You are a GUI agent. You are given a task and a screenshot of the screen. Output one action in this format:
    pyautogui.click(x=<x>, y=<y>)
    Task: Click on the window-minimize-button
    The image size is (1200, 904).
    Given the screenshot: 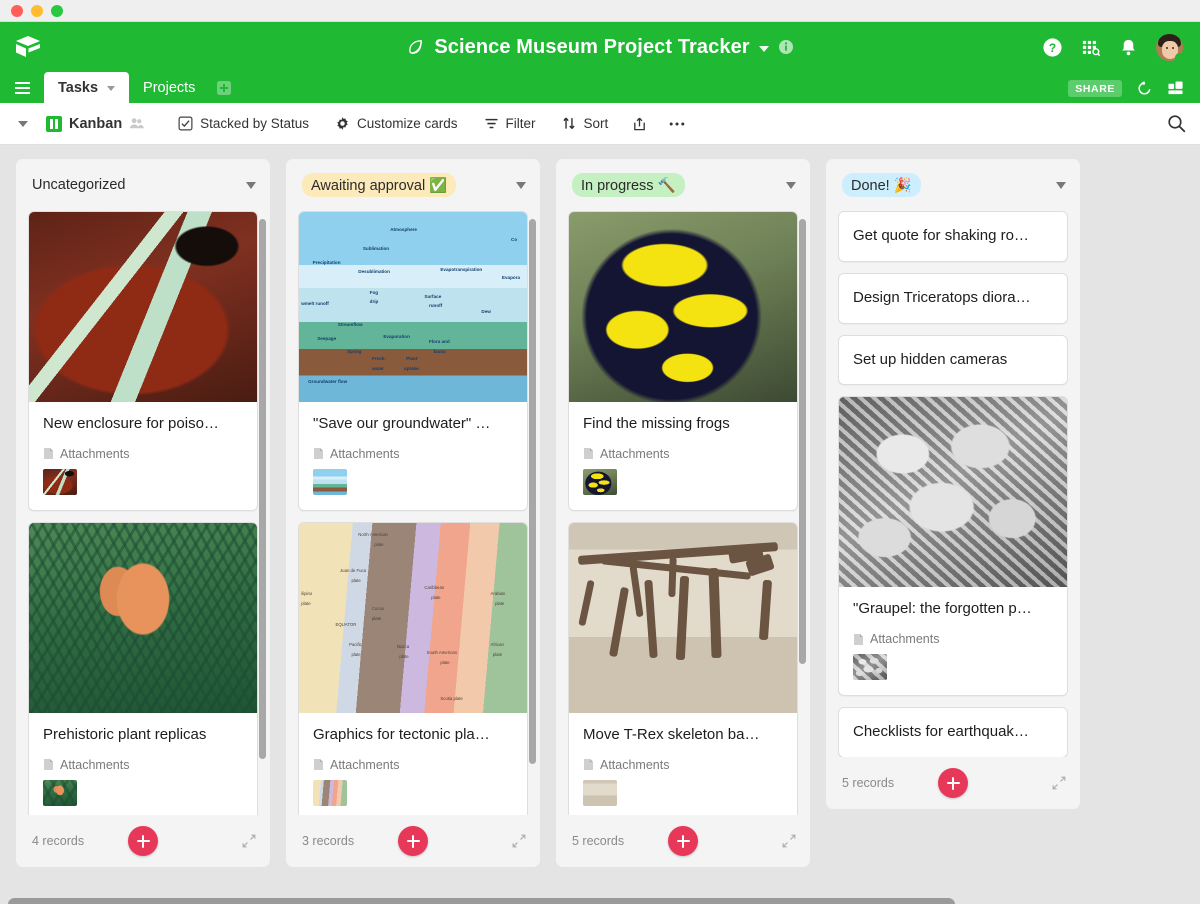 What is the action you would take?
    pyautogui.click(x=37, y=10)
    